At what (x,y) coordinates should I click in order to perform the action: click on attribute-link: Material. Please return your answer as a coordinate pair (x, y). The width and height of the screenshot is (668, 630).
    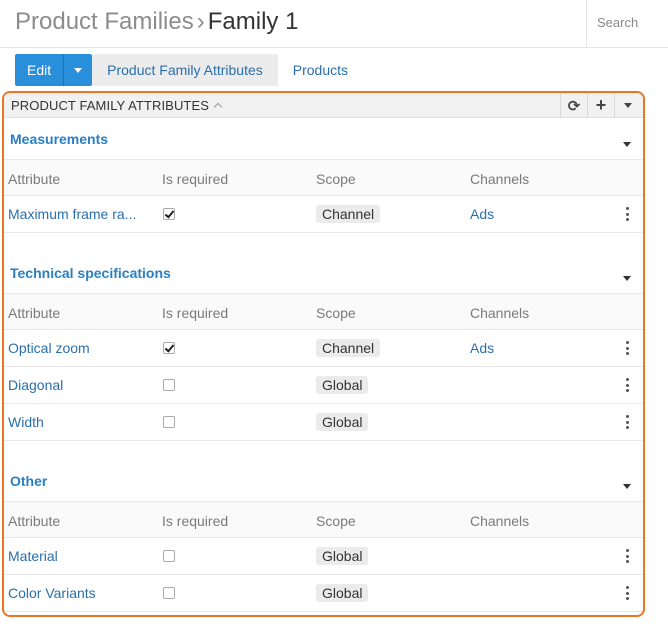
    Looking at the image, I should click on (33, 556).